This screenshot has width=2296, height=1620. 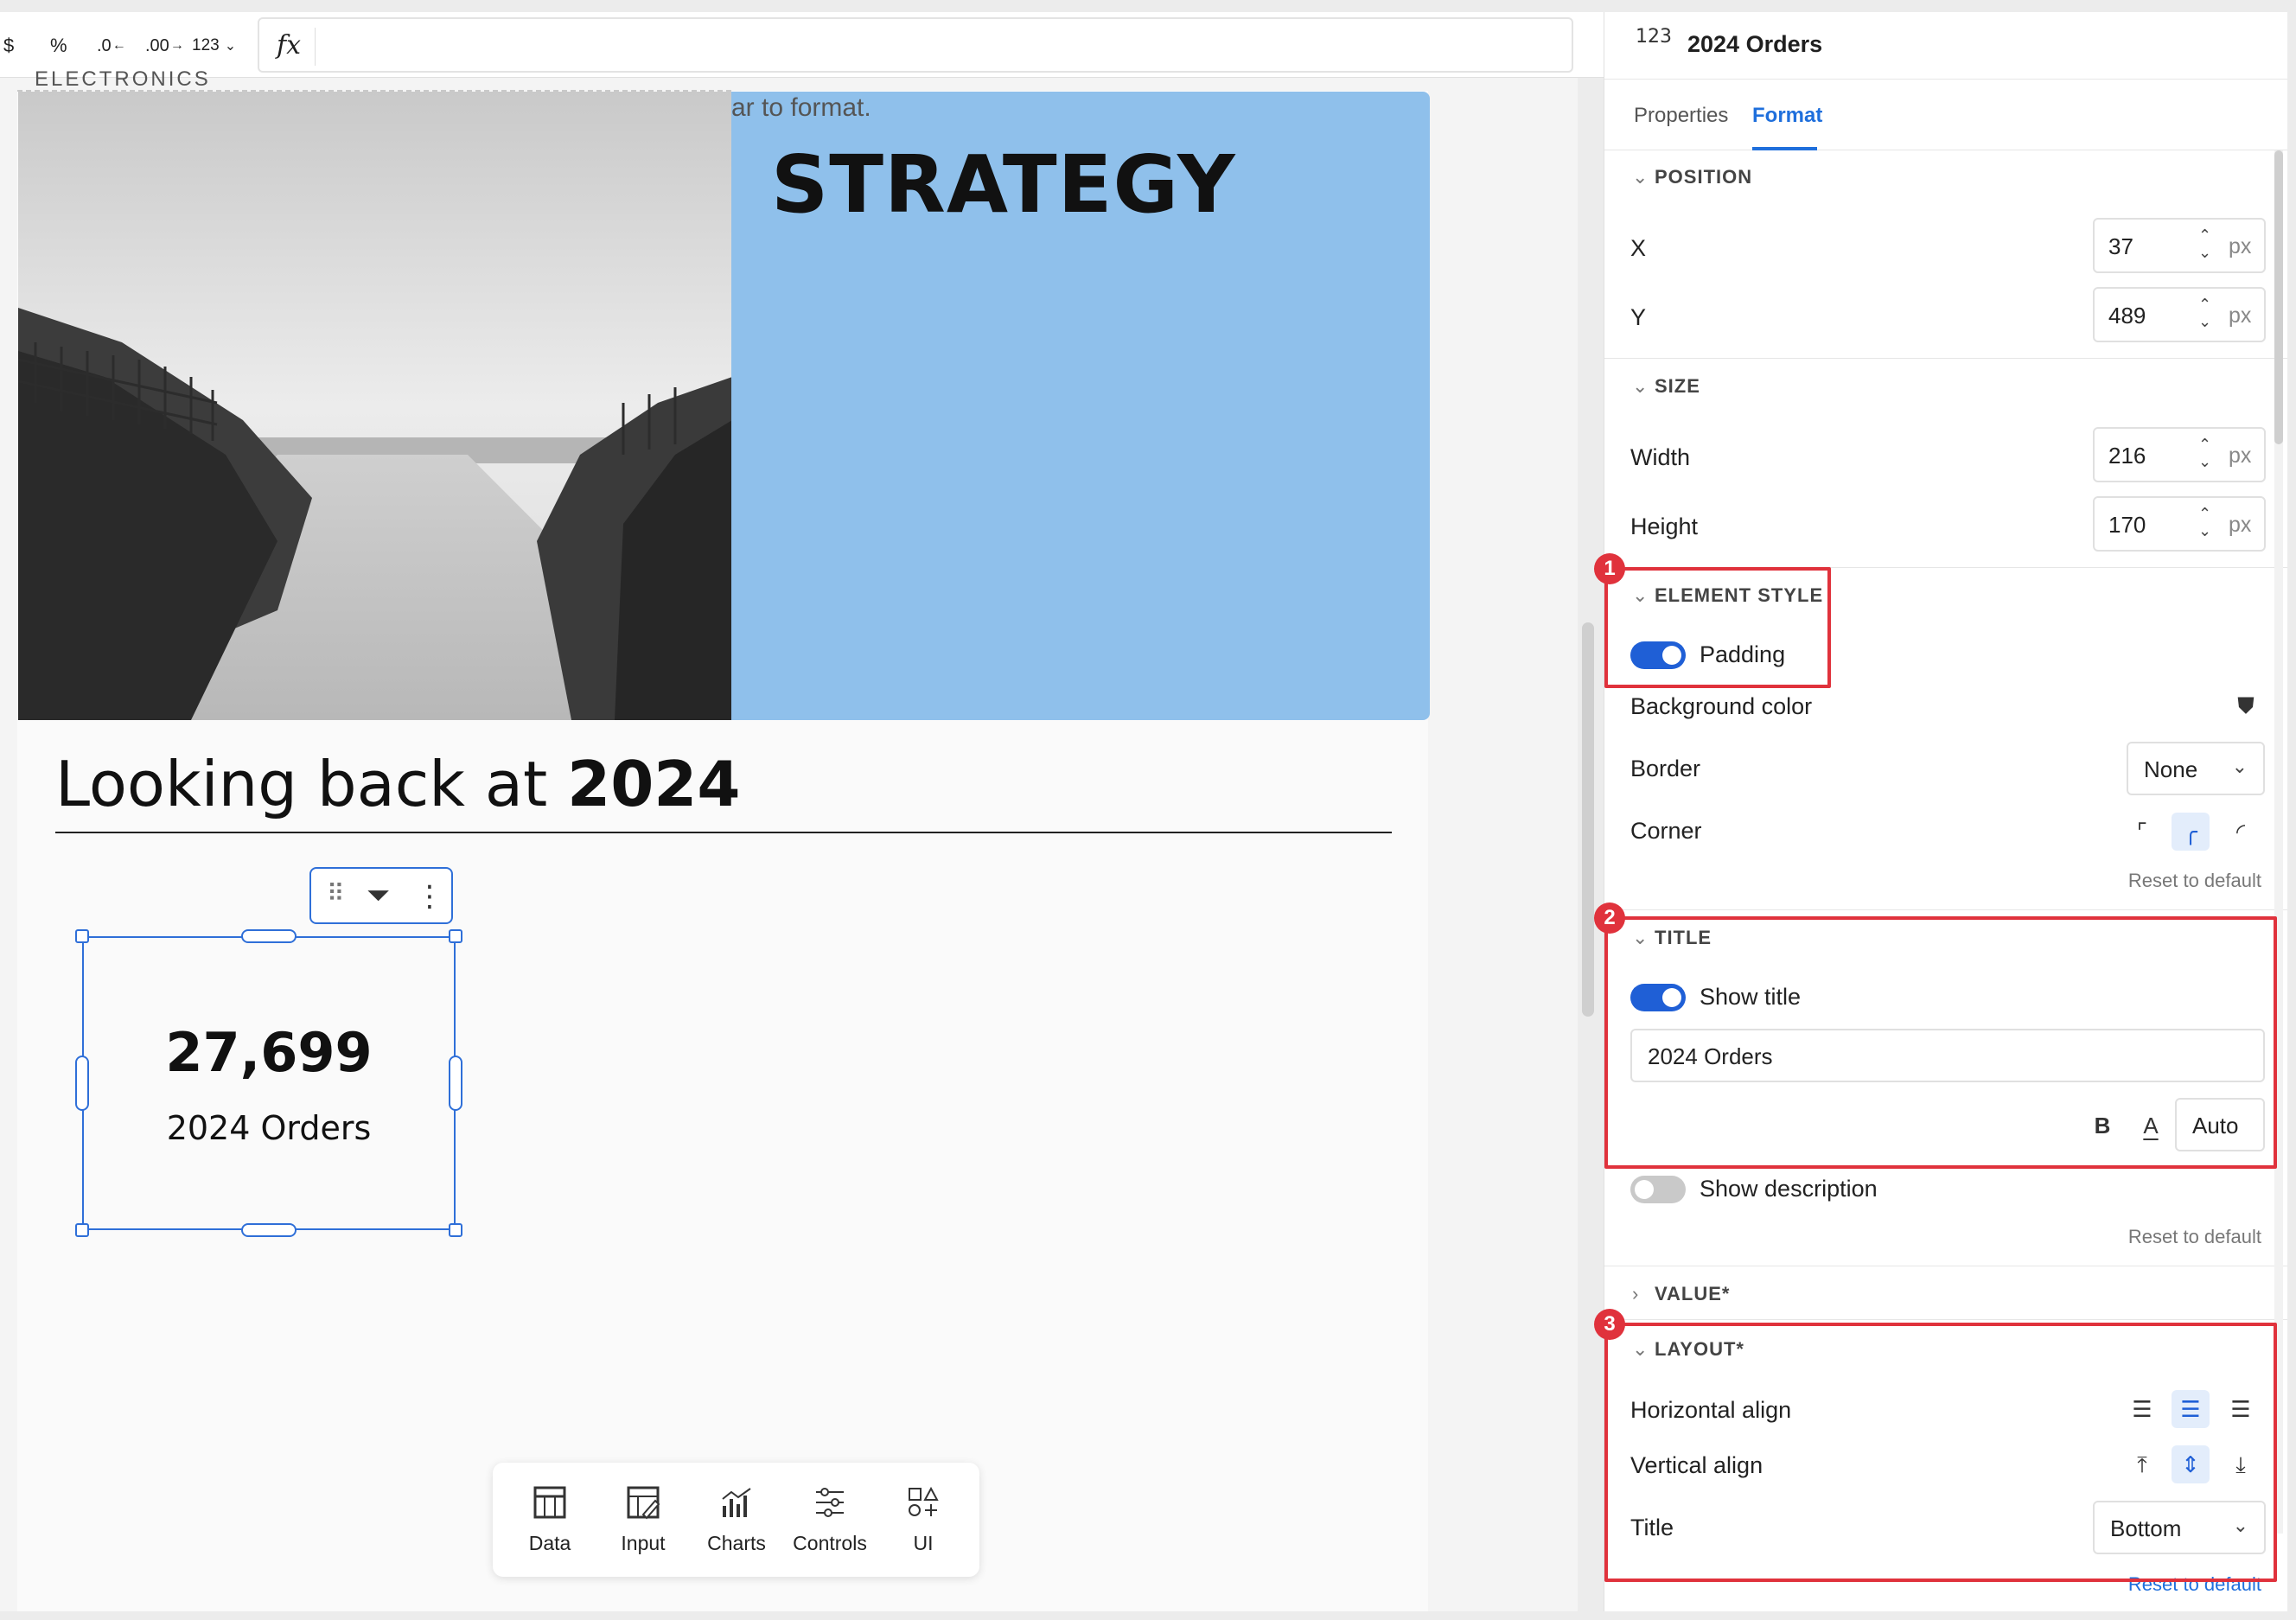 I want to click on height-label: Height, so click(x=1664, y=526).